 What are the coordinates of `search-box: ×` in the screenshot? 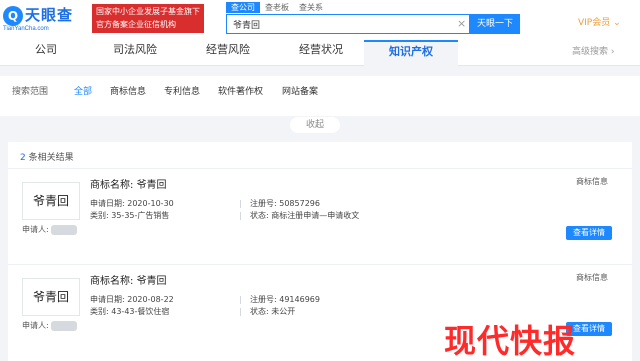 It's located at (348, 24).